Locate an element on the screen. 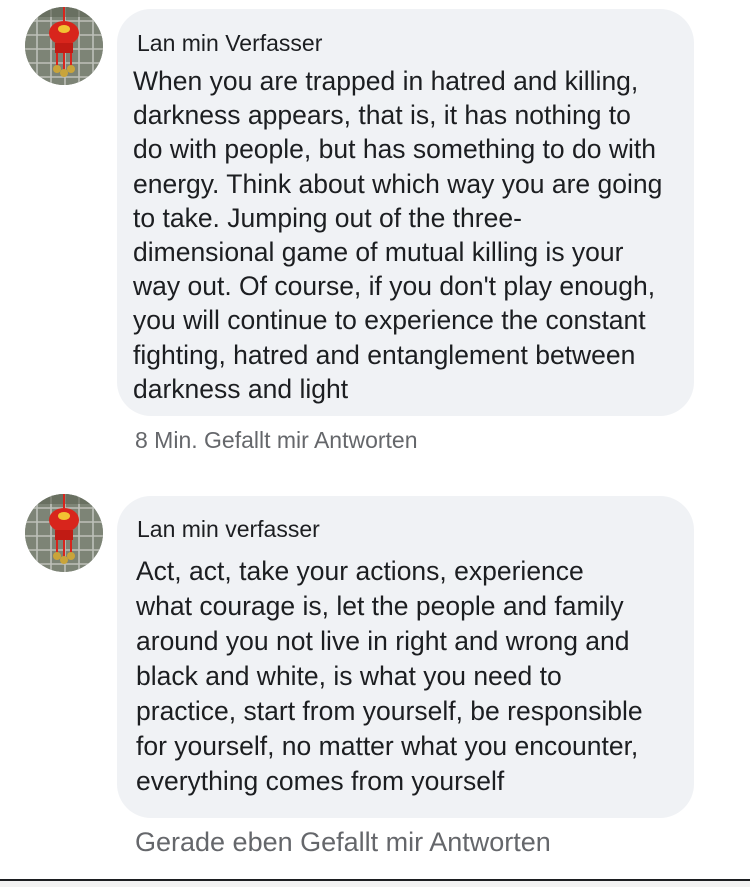  comment-text-line: black and white, is what you need to is located at coordinates (349, 676).